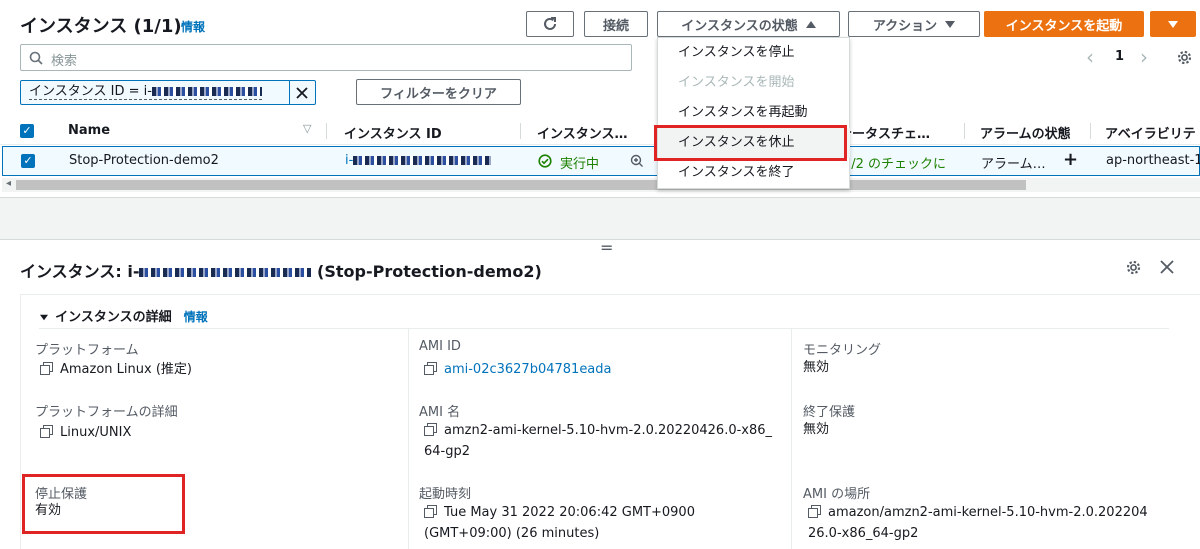  I want to click on detail-title: インスタンス: i- (Stop-Protection-demo2), so click(281, 271).